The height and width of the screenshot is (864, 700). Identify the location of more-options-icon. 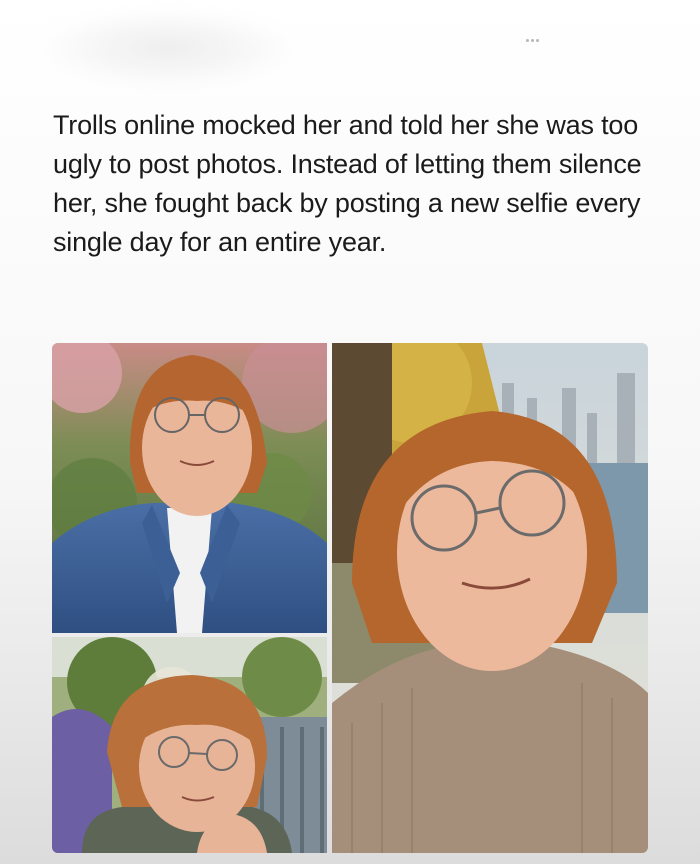
(532, 40).